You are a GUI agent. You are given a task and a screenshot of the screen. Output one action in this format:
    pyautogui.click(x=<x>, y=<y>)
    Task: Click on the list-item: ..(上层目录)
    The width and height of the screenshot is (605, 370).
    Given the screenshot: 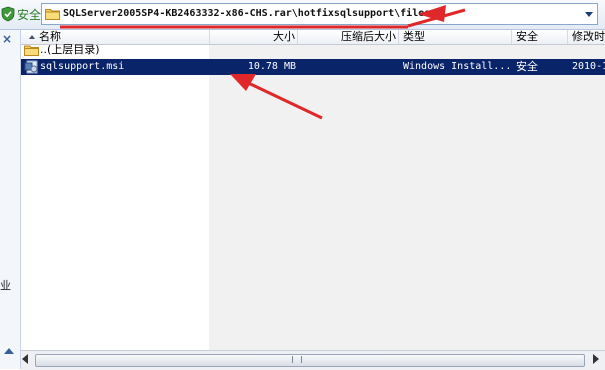 What is the action you would take?
    pyautogui.click(x=313, y=50)
    